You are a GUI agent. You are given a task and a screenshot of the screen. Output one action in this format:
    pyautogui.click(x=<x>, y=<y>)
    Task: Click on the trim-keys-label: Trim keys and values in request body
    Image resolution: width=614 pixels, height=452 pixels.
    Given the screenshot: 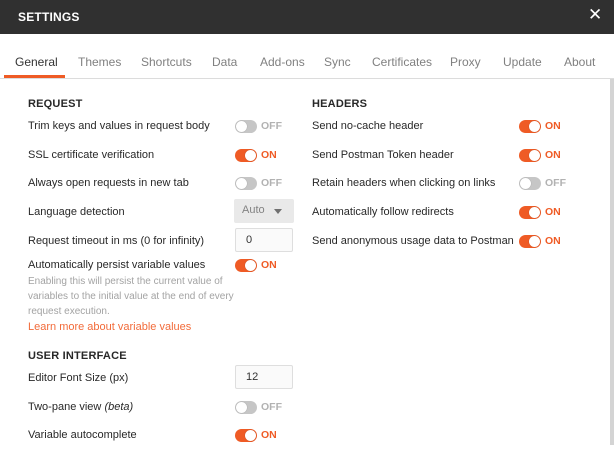 What is the action you would take?
    pyautogui.click(x=119, y=126)
    